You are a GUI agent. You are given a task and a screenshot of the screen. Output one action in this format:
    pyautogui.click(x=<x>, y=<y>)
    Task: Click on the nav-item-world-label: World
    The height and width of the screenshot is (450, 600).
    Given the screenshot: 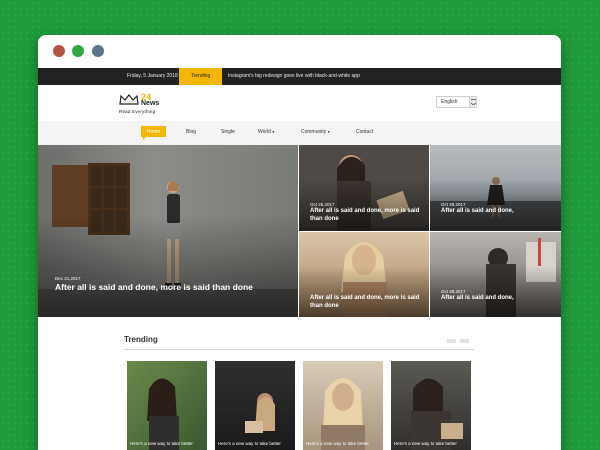 What is the action you would take?
    pyautogui.click(x=264, y=132)
    